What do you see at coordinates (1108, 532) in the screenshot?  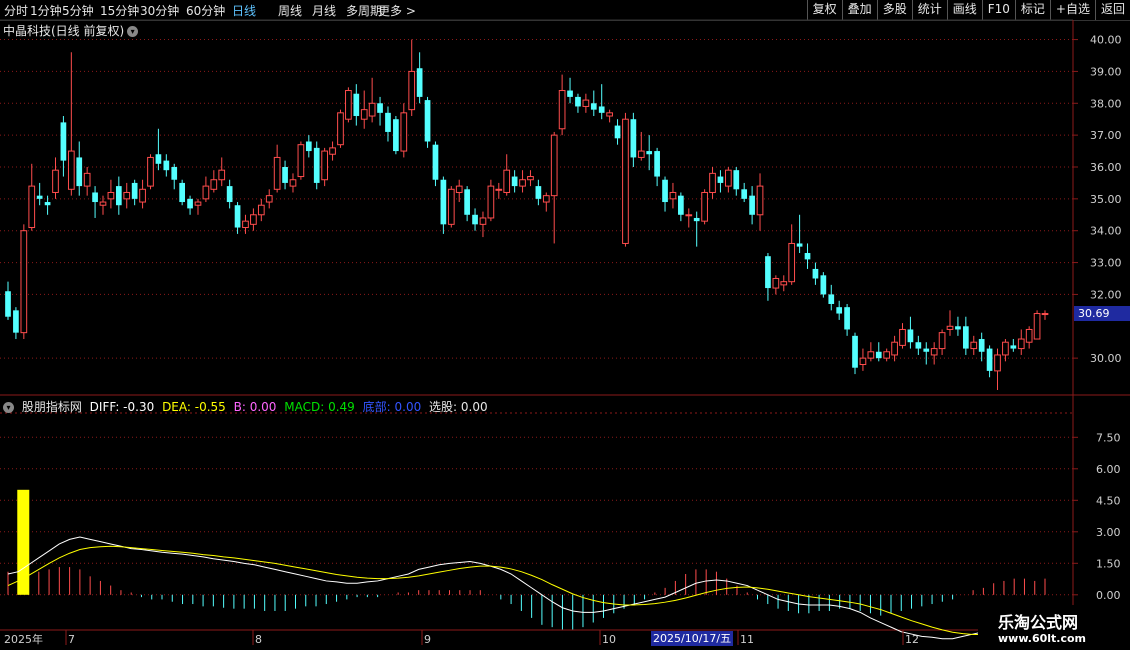 I see `indicator-label: 3.00` at bounding box center [1108, 532].